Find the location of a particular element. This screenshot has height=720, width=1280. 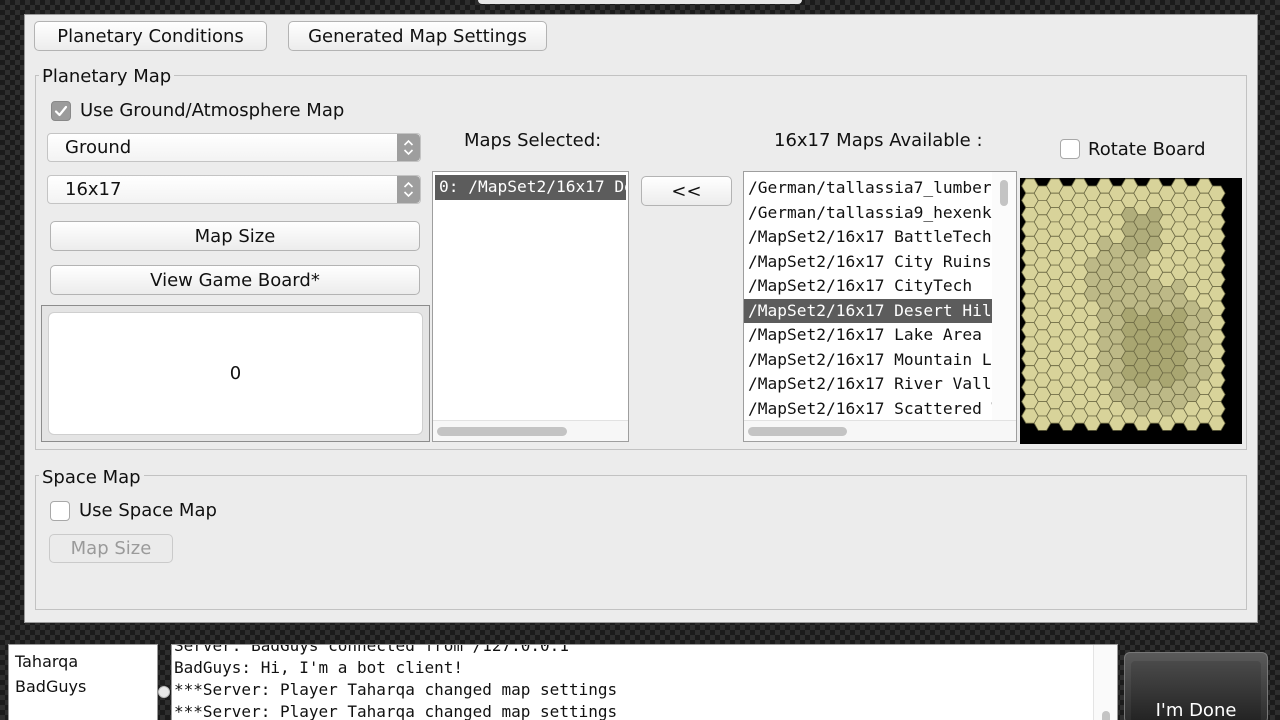

board-preview is located at coordinates (1131, 311).